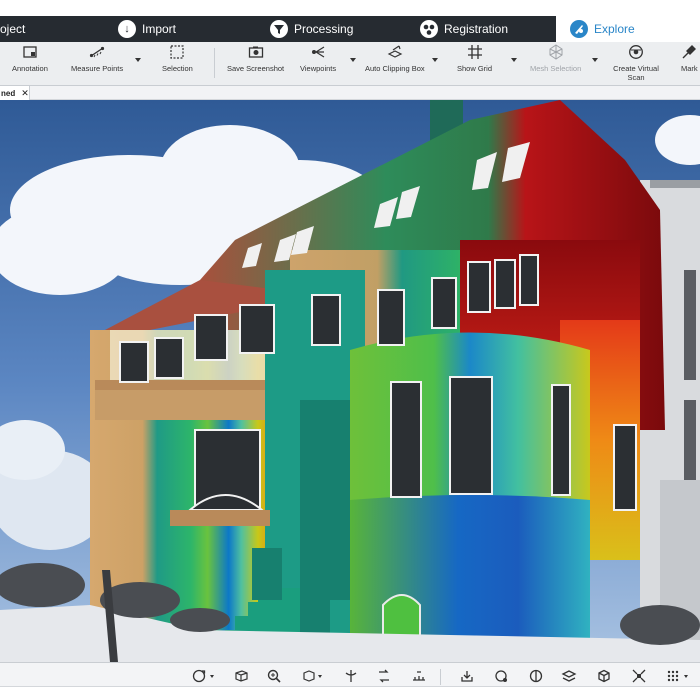 The image size is (700, 700). I want to click on grid-dots-button, so click(673, 676).